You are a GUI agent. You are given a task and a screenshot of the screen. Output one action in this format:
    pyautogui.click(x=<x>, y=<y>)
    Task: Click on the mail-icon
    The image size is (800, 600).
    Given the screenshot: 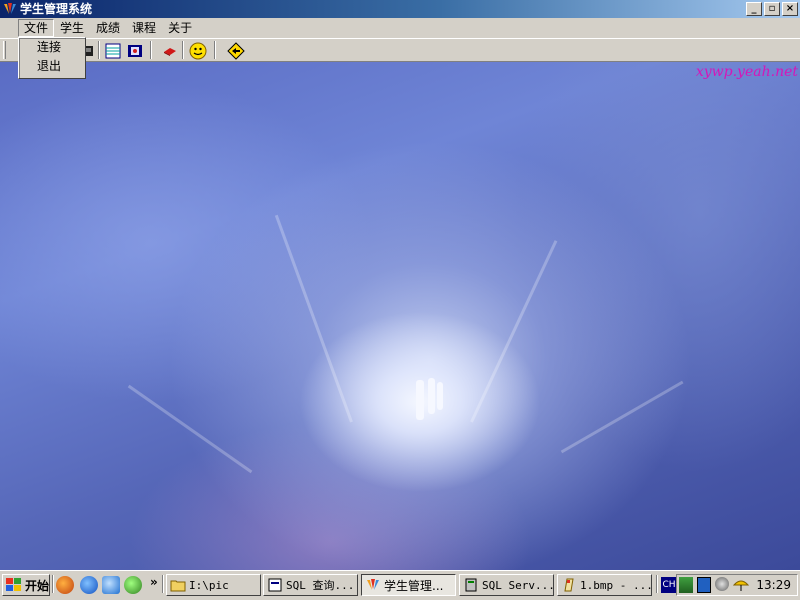 What is the action you would take?
    pyautogui.click(x=111, y=585)
    